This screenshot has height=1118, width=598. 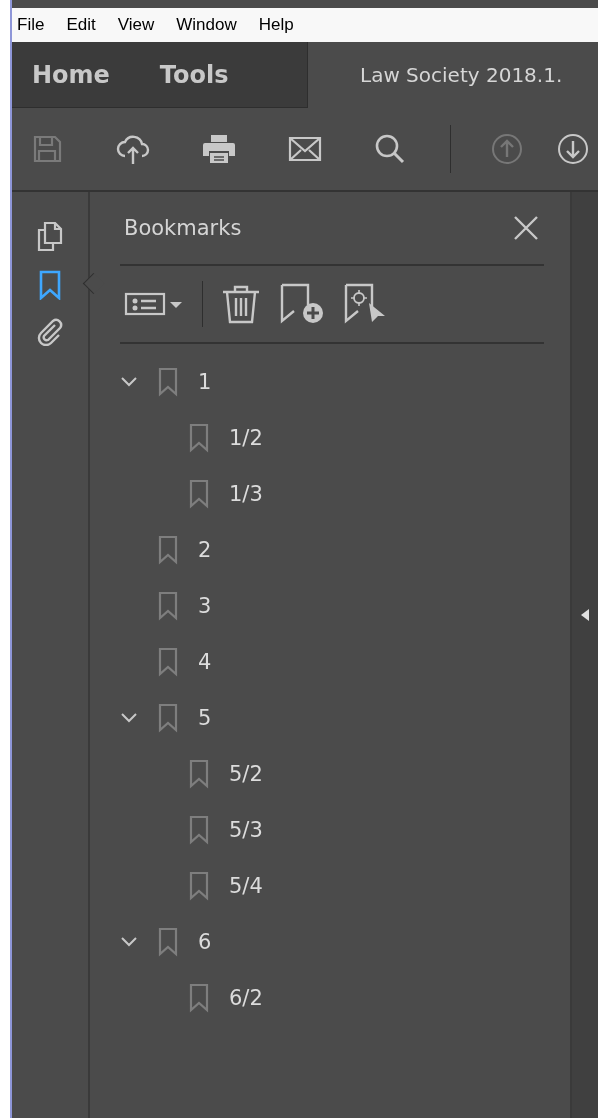 I want to click on menu-item: Help, so click(x=276, y=25).